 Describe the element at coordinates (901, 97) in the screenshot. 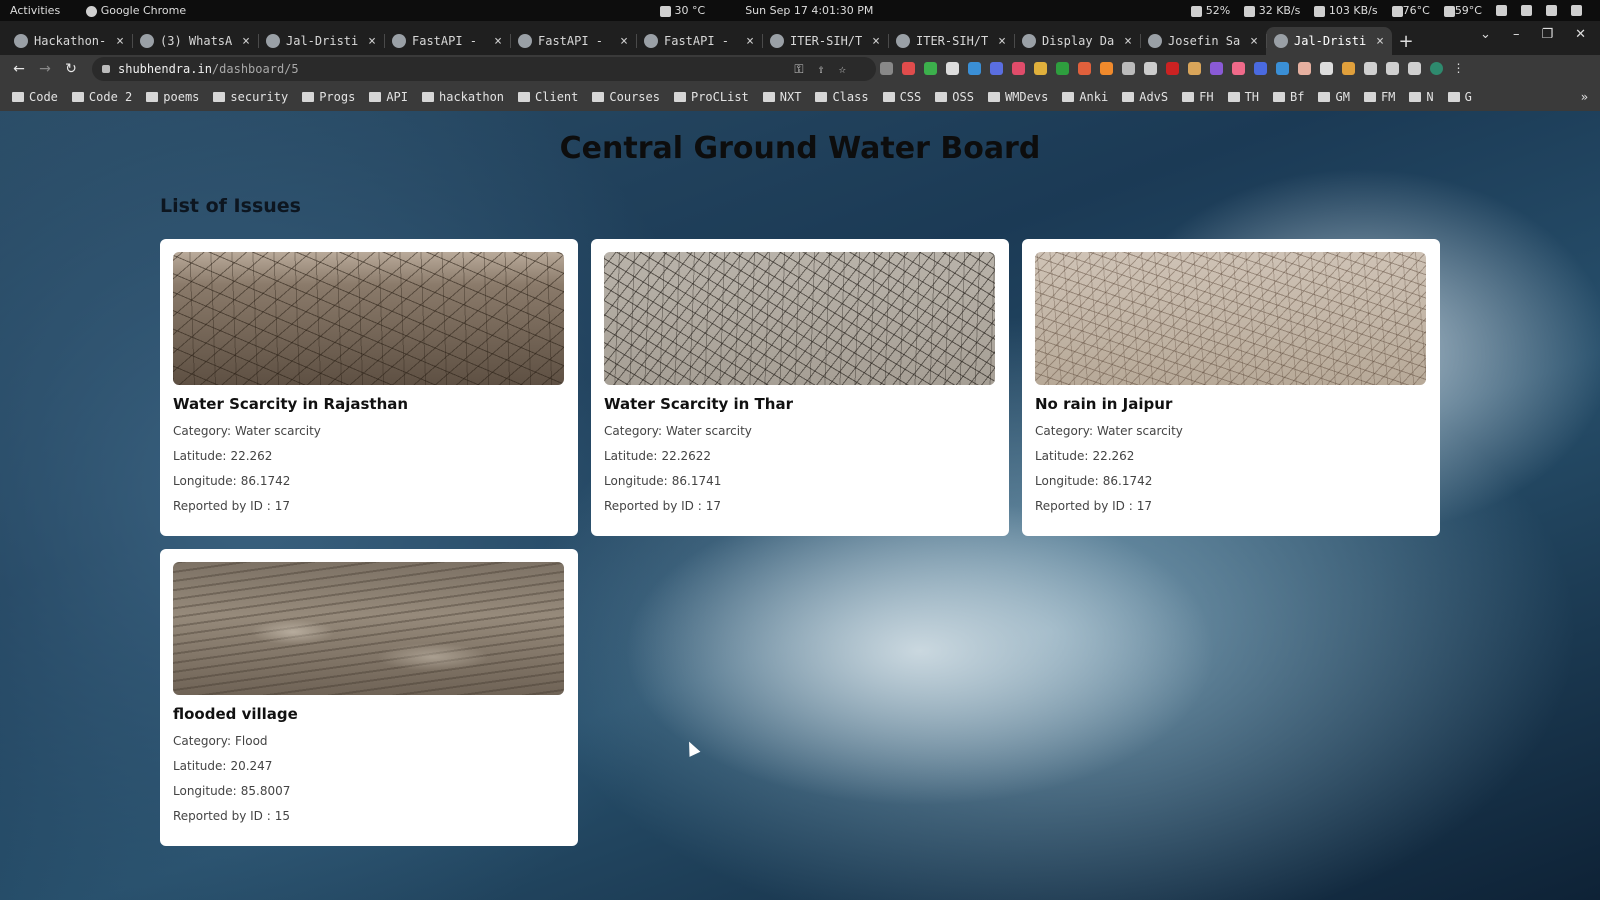

I see `bookmark-item: CSS` at that location.